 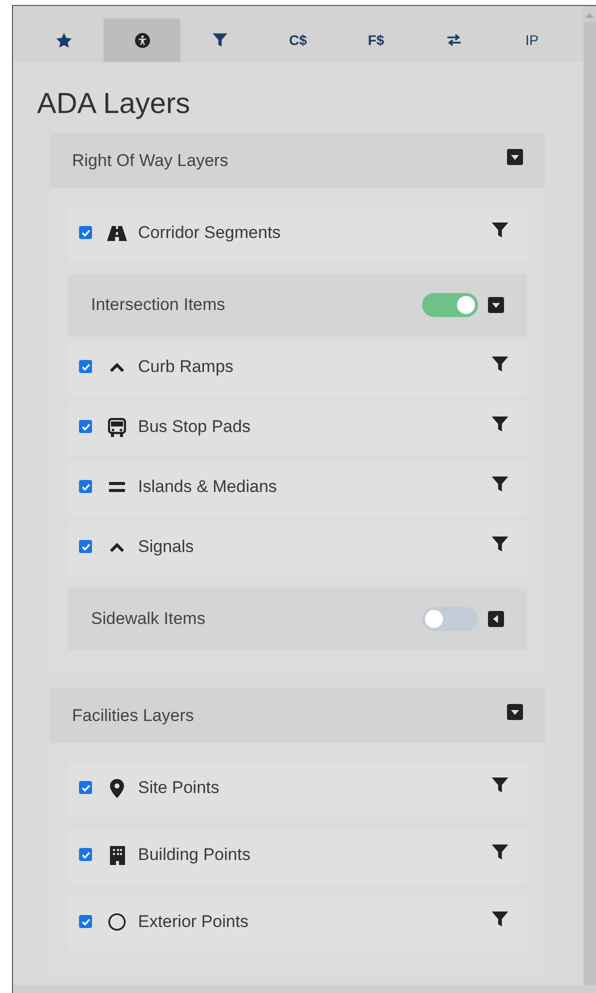 I want to click on bus-icon, so click(x=117, y=427).